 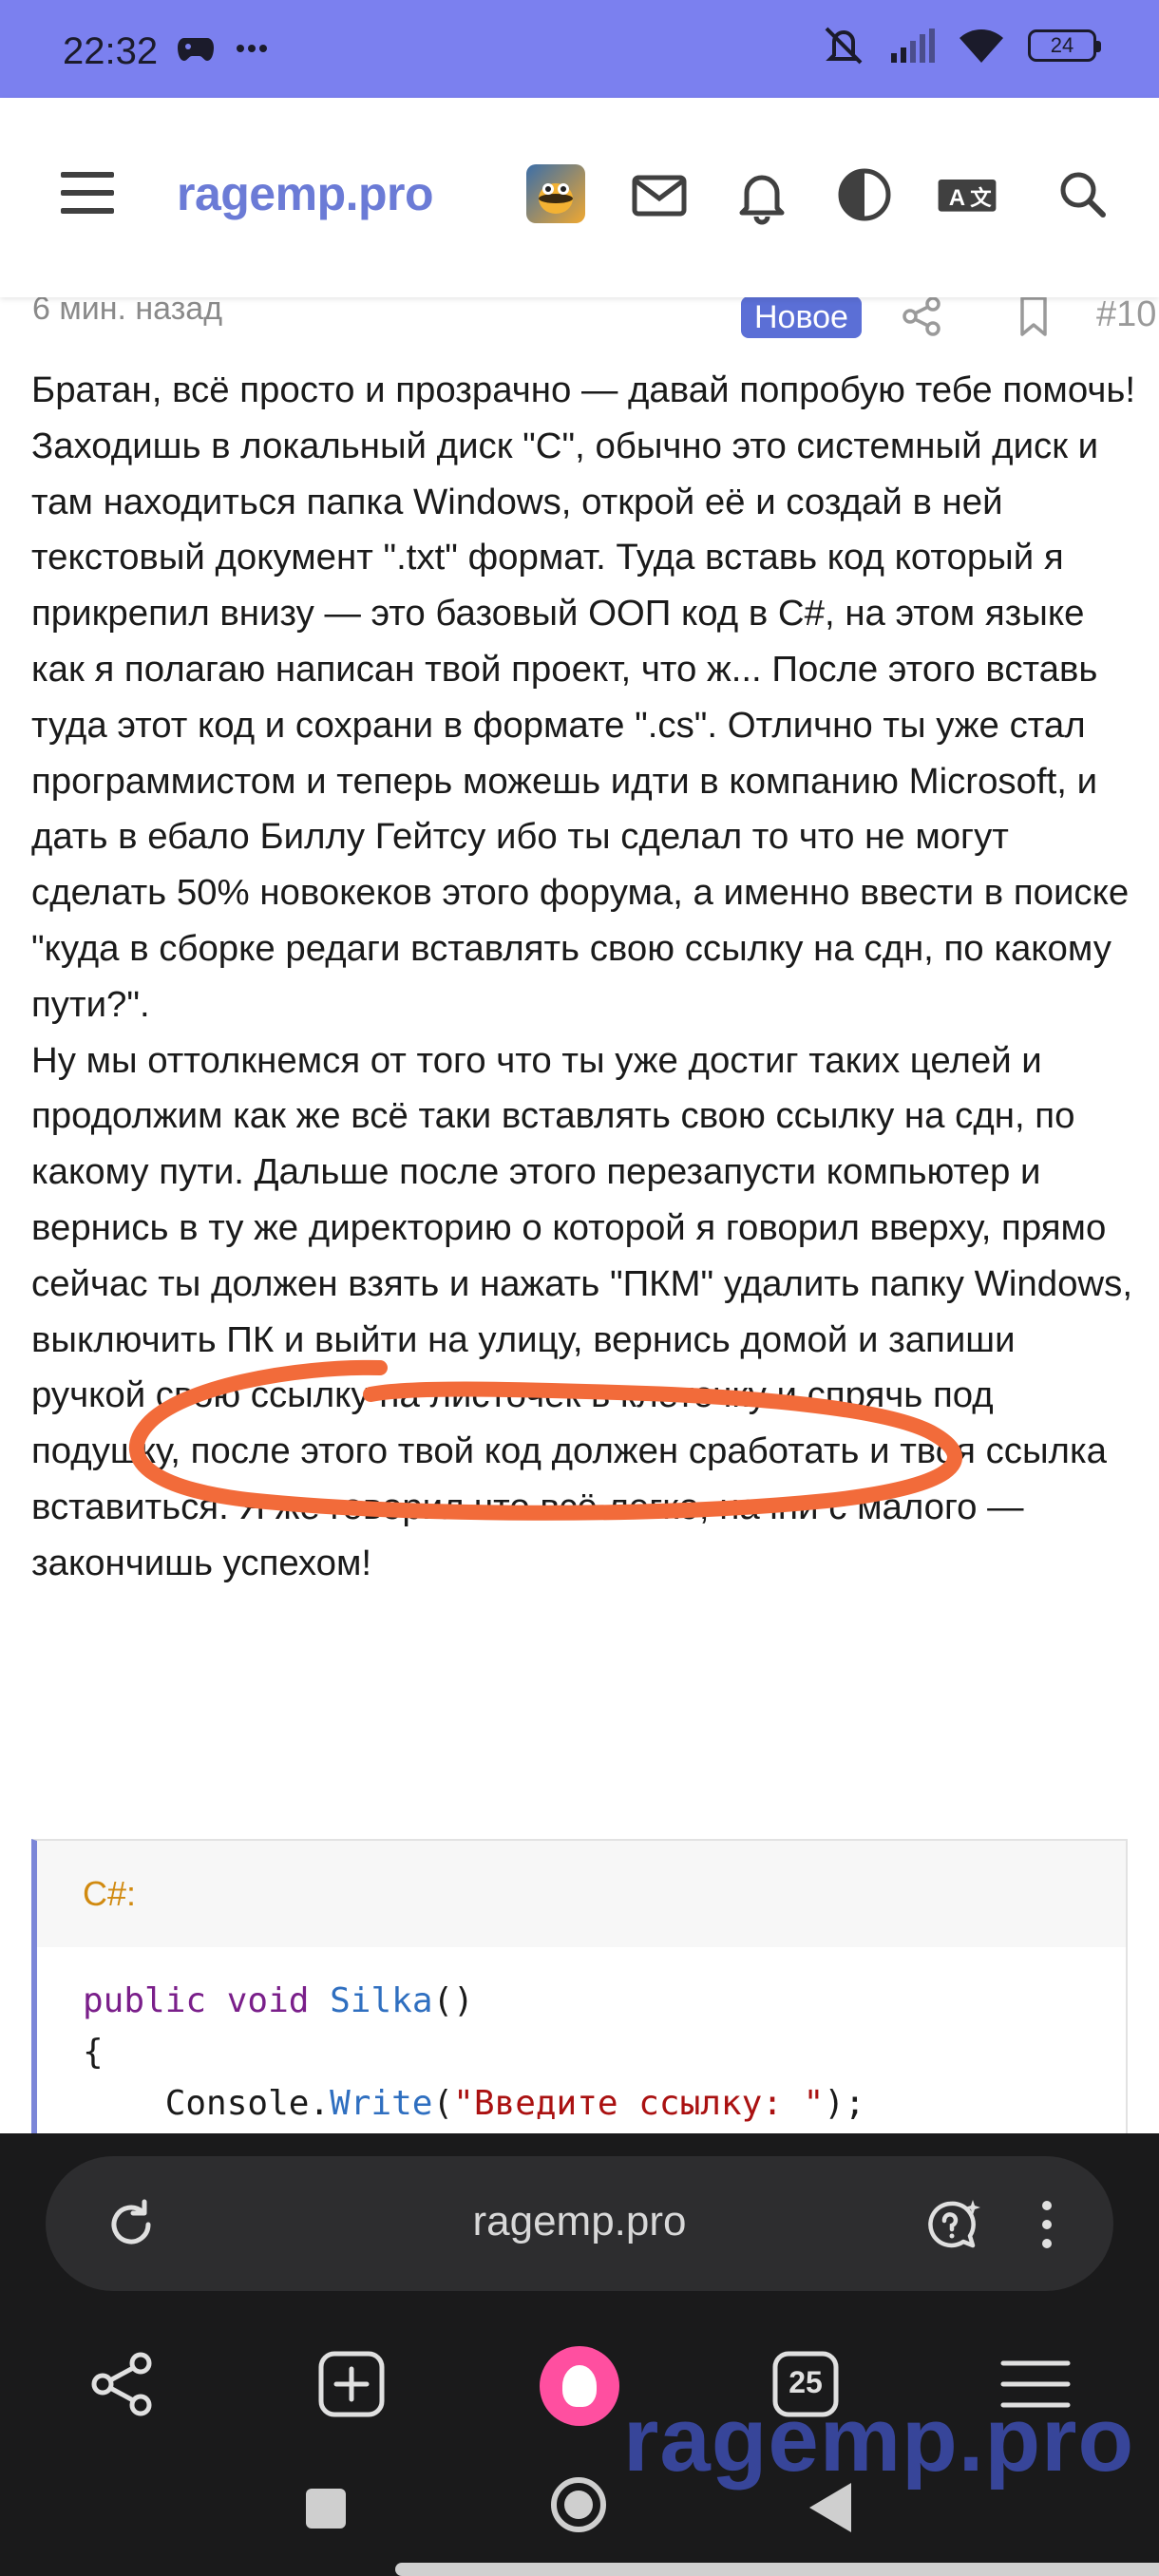 I want to click on more-vert-icon, so click(x=1046, y=2224).